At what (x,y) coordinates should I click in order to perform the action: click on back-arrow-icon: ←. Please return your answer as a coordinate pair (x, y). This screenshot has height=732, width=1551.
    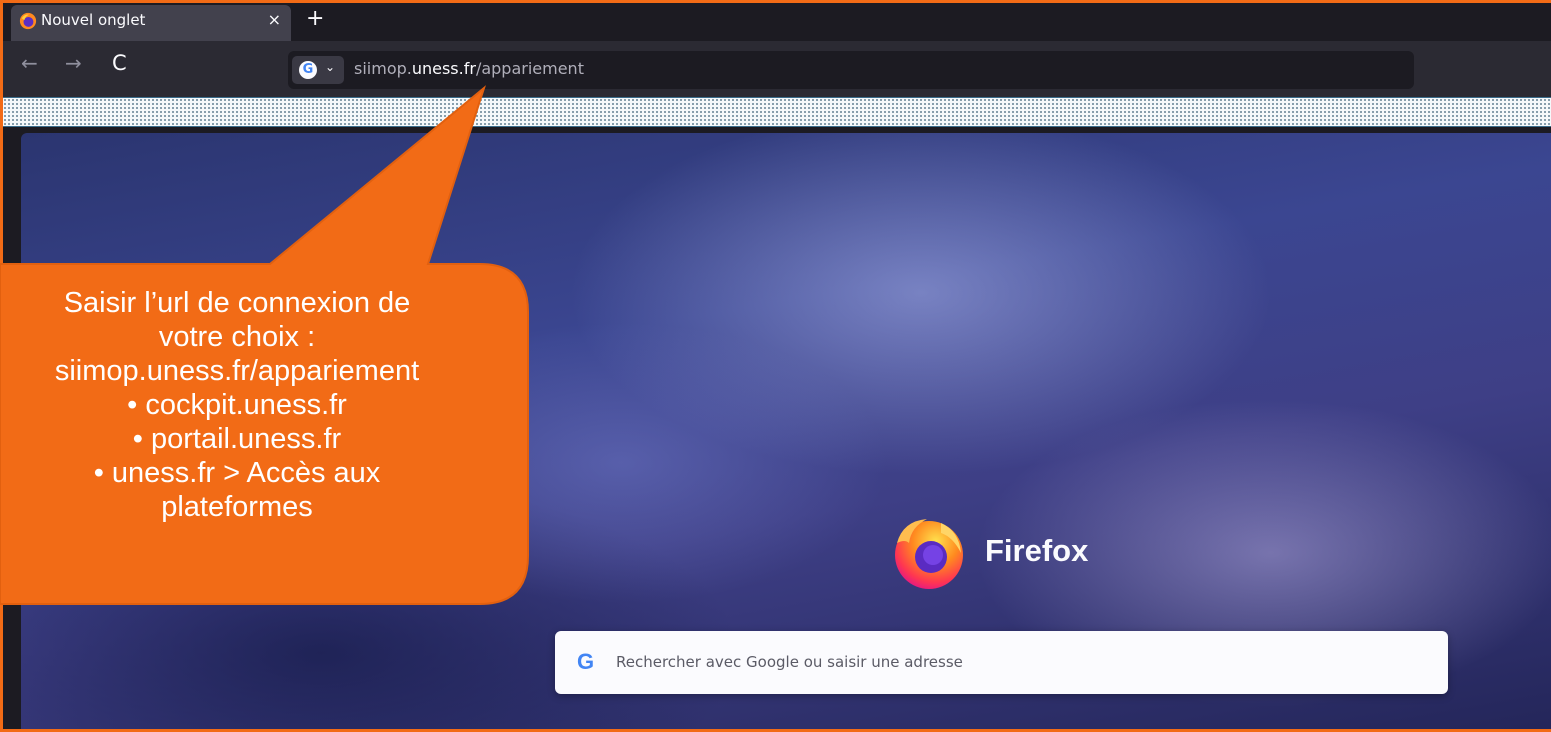
    Looking at the image, I should click on (29, 63).